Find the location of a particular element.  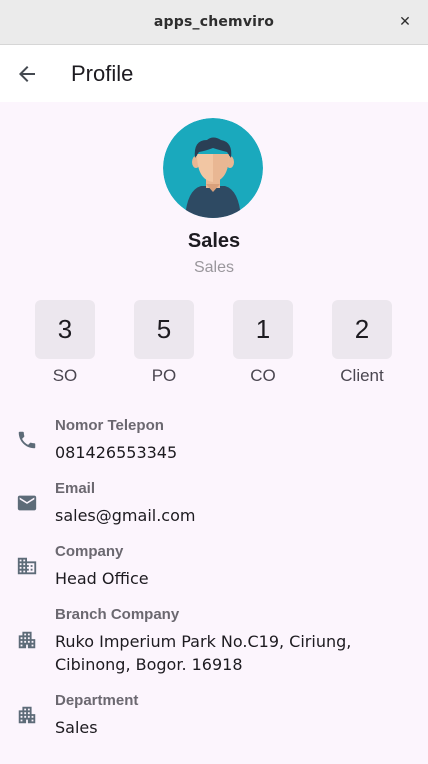

stat-po: 5 PO is located at coordinates (164, 342).